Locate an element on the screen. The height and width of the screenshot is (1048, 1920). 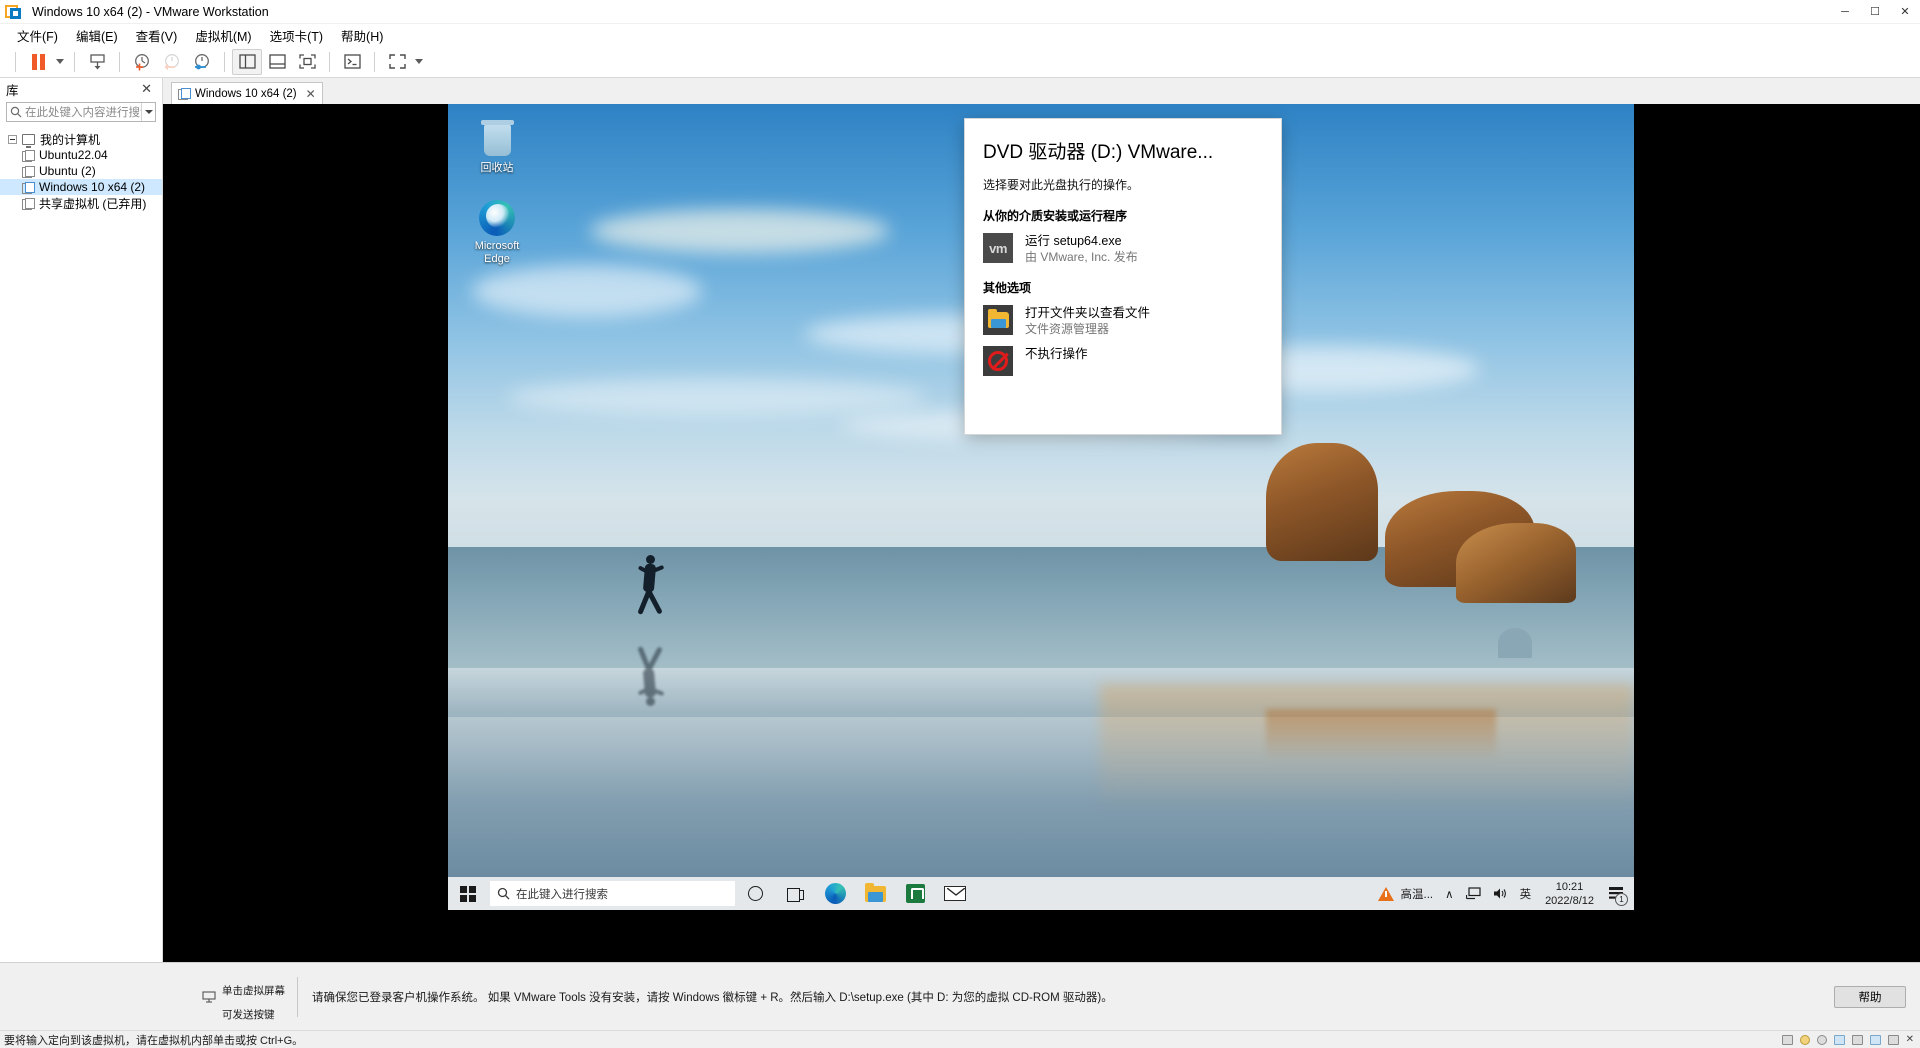
option-secondary-label: 由 VMware, Inc. 发布 is located at coordinates (1081, 257).